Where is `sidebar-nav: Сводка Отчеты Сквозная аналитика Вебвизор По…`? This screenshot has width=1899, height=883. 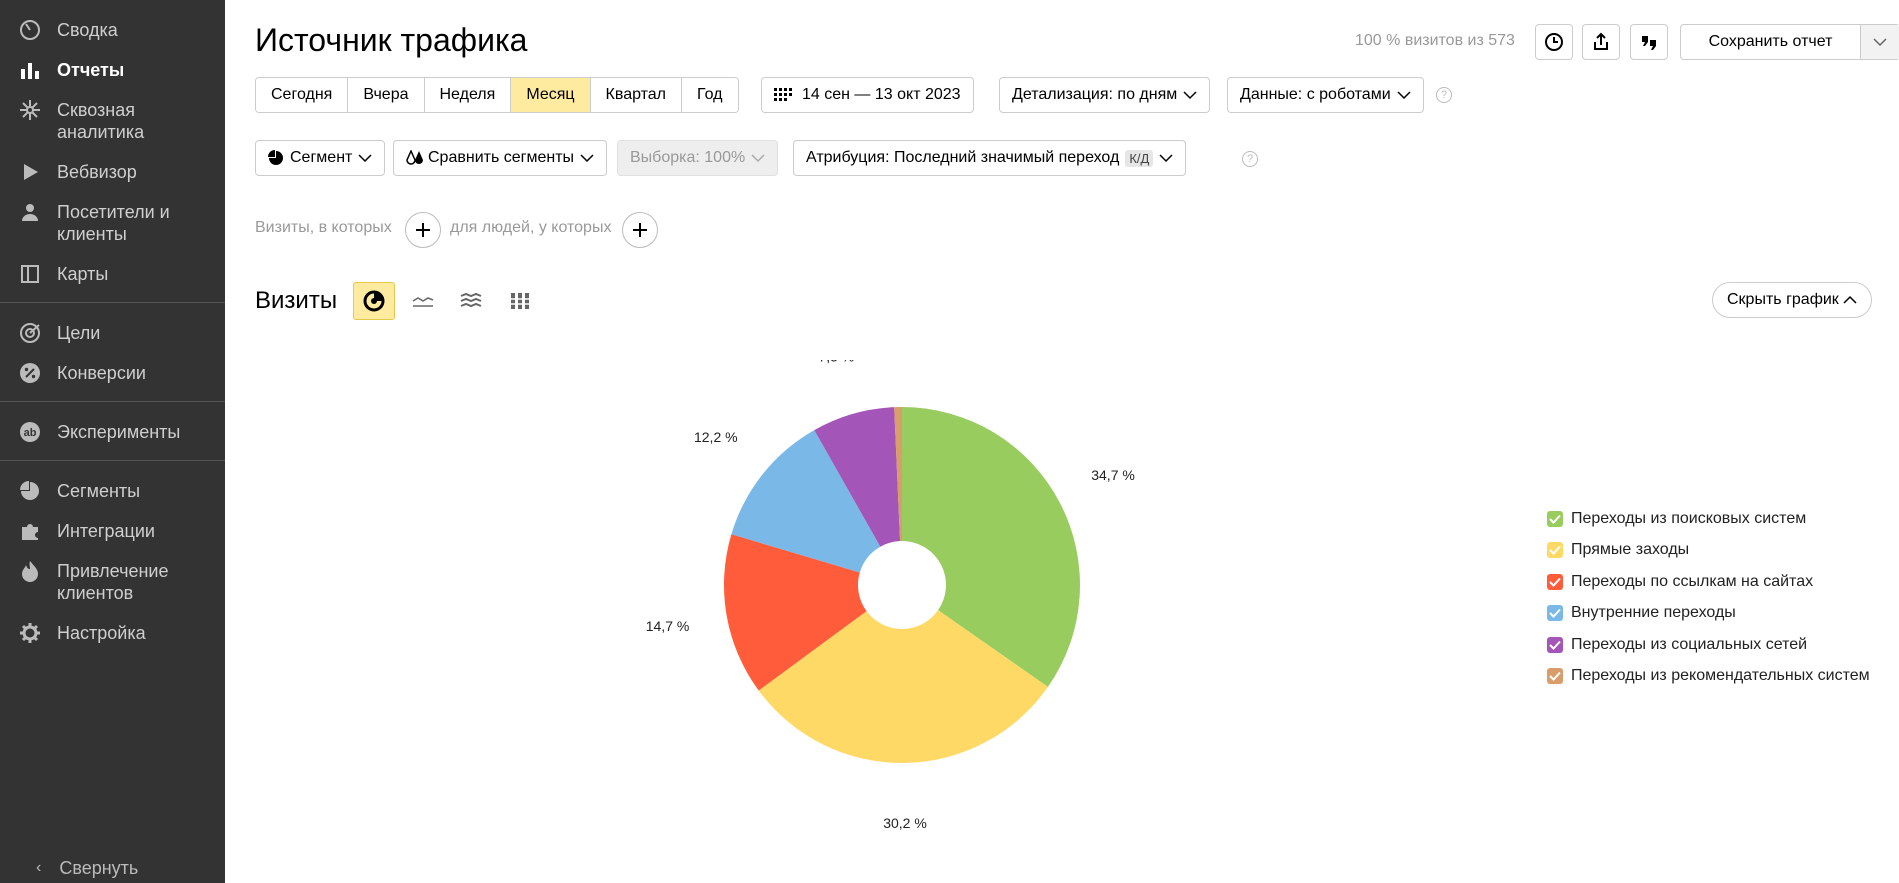 sidebar-nav: Сводка Отчеты Сквозная аналитика Вебвизор По… is located at coordinates (112, 330).